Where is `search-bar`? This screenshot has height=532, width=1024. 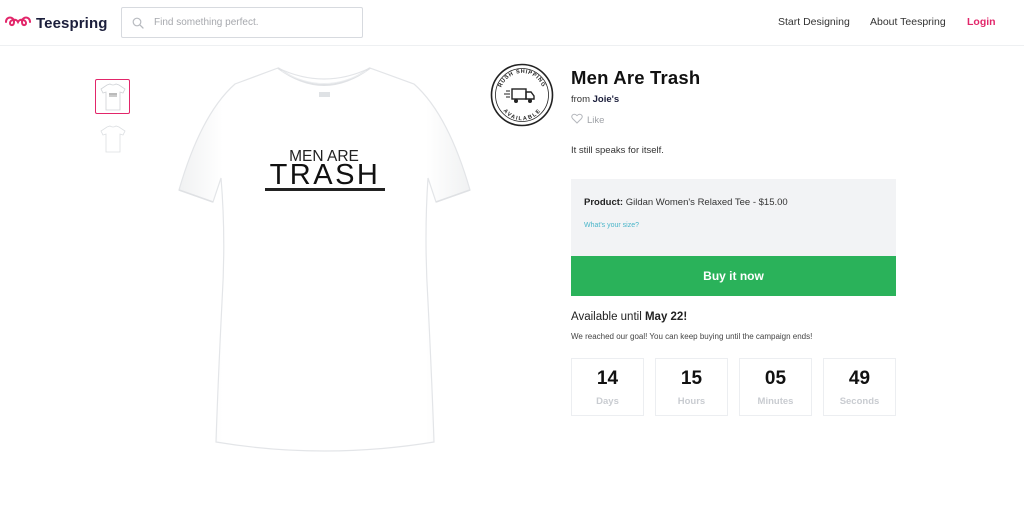 search-bar is located at coordinates (242, 22).